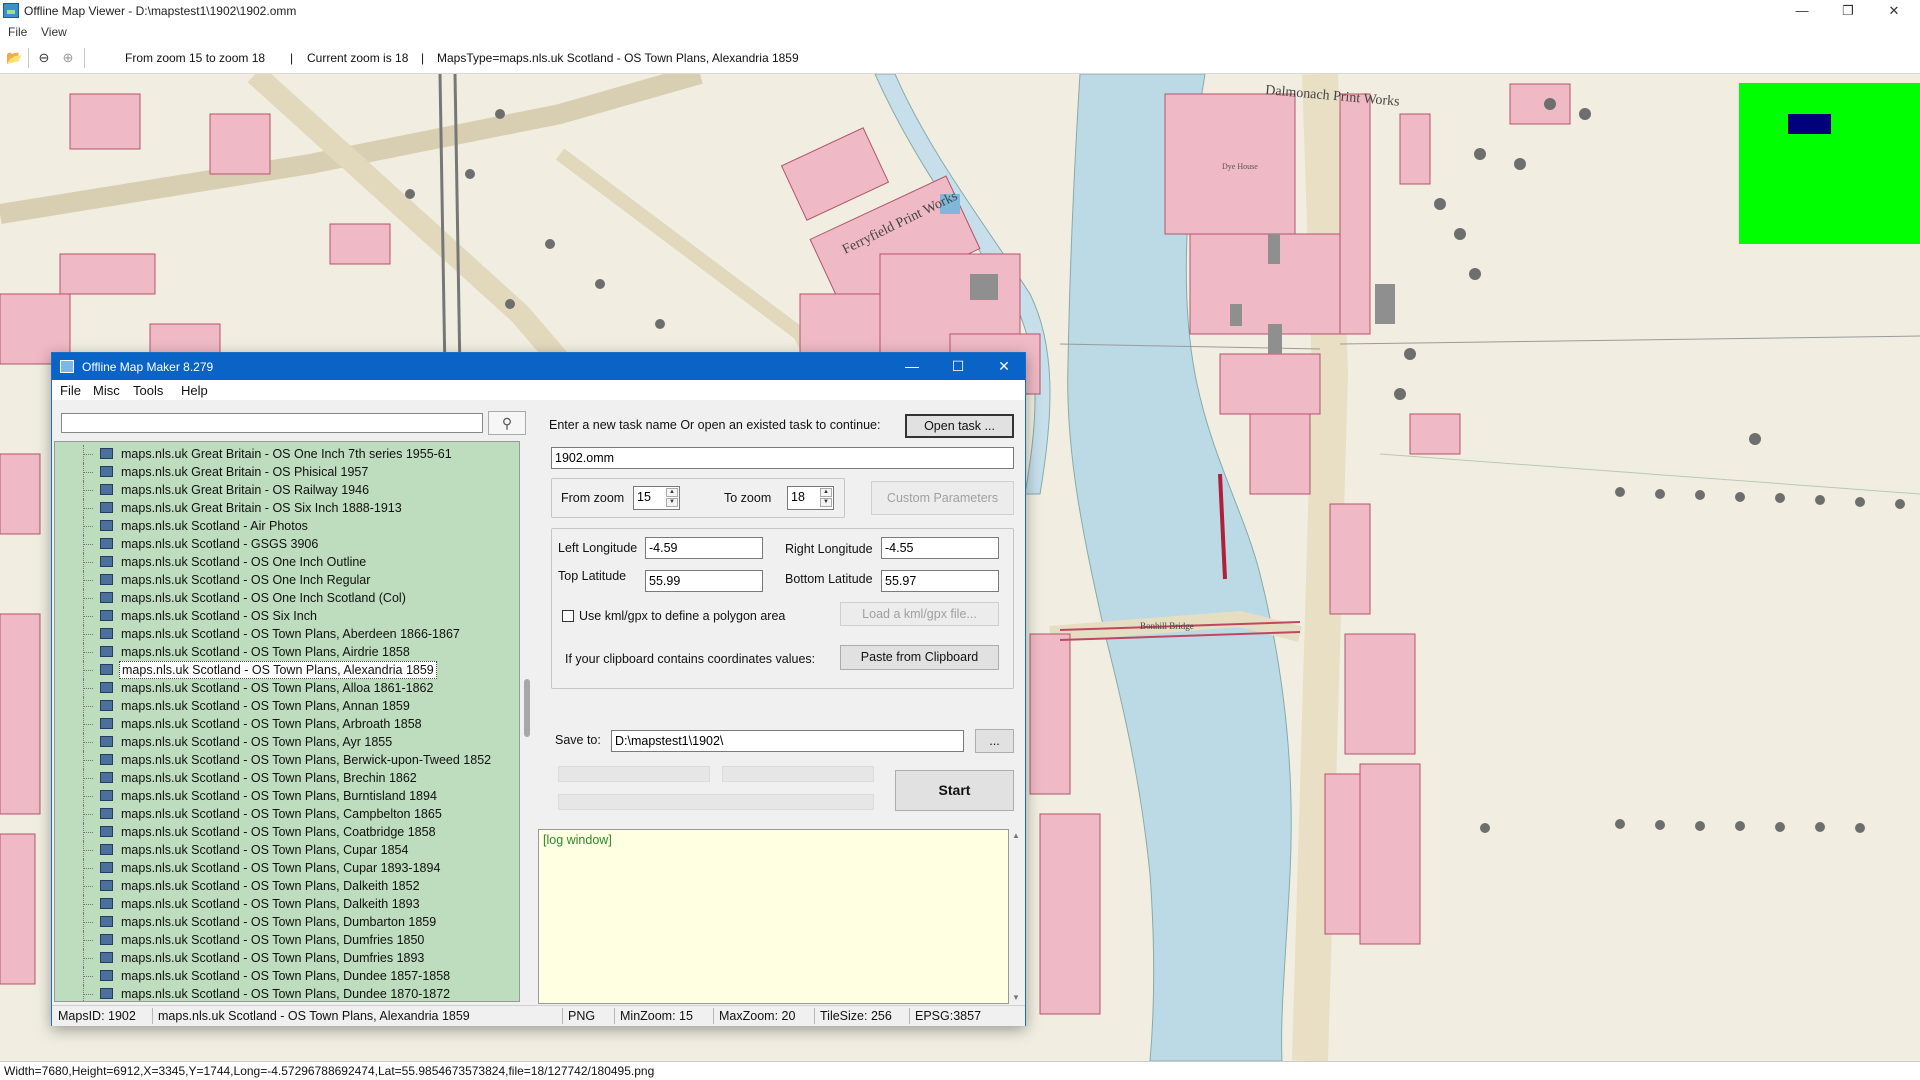  I want to click on map-label-dye-house: Dye House, so click(1240, 166).